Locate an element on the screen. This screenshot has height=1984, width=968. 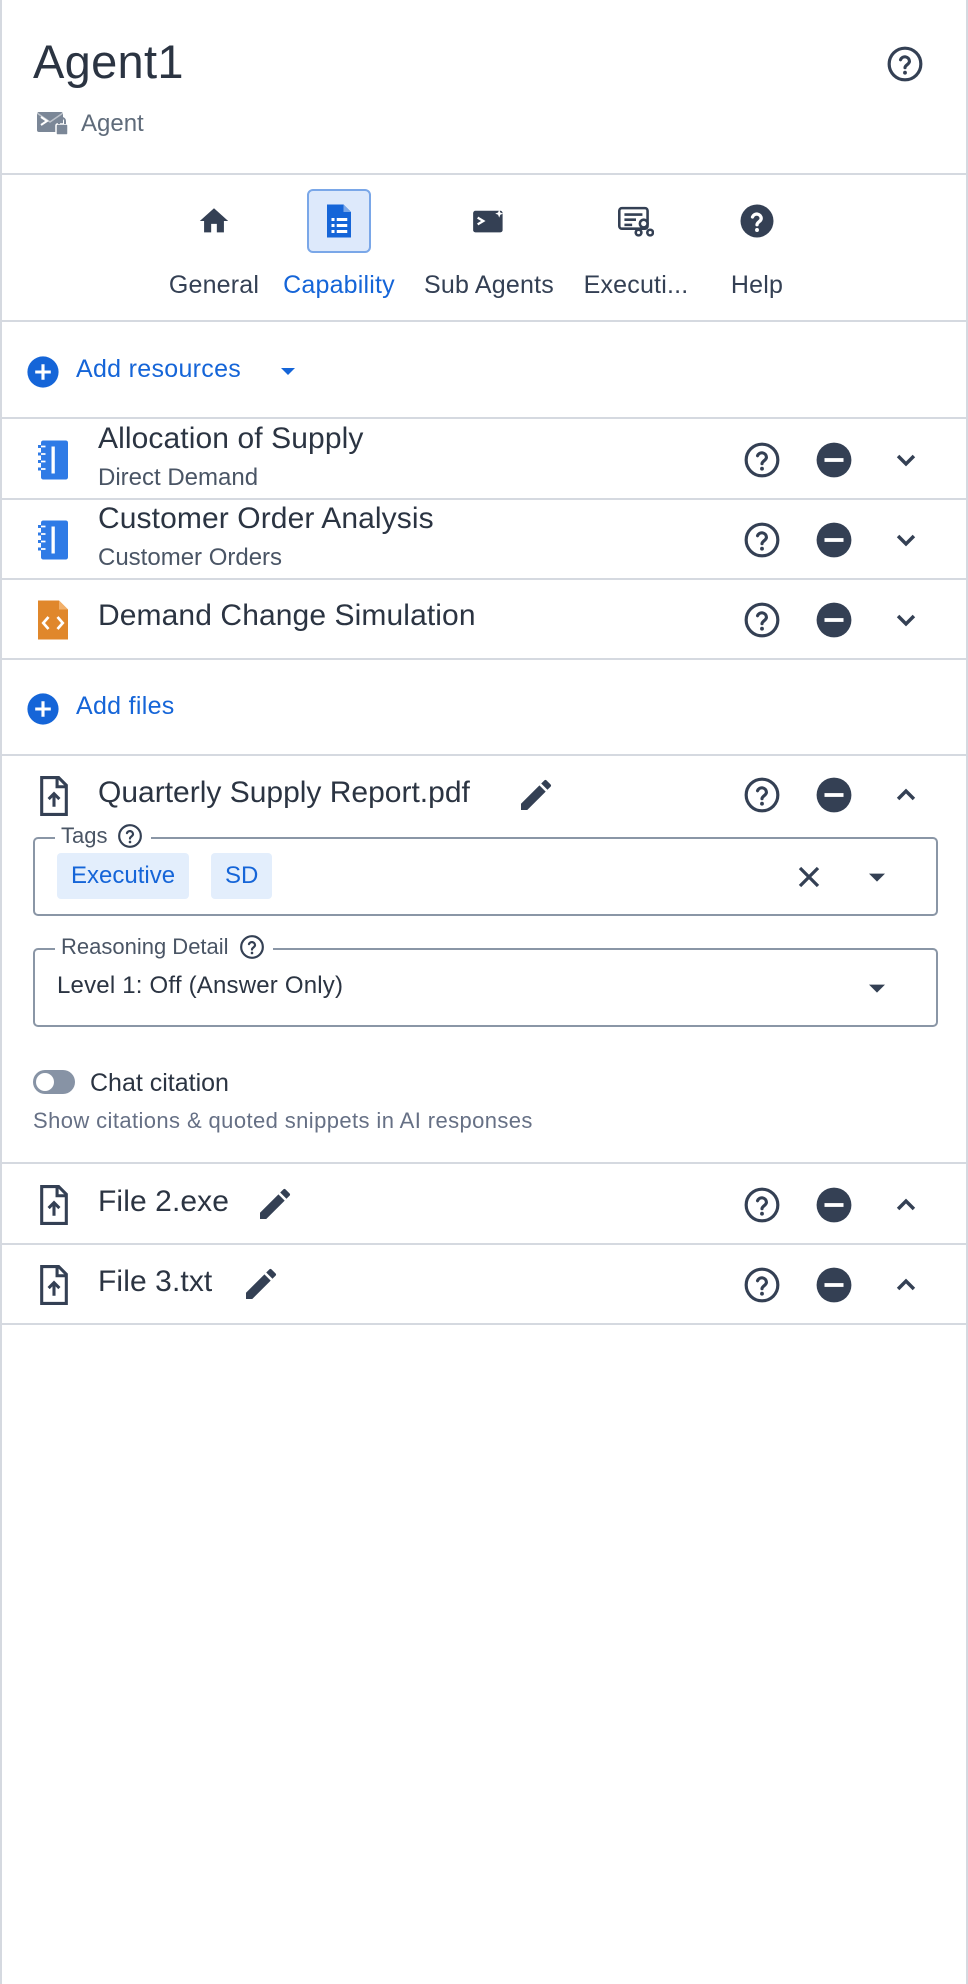
add-resources-button: Add resources is located at coordinates (484, 371).